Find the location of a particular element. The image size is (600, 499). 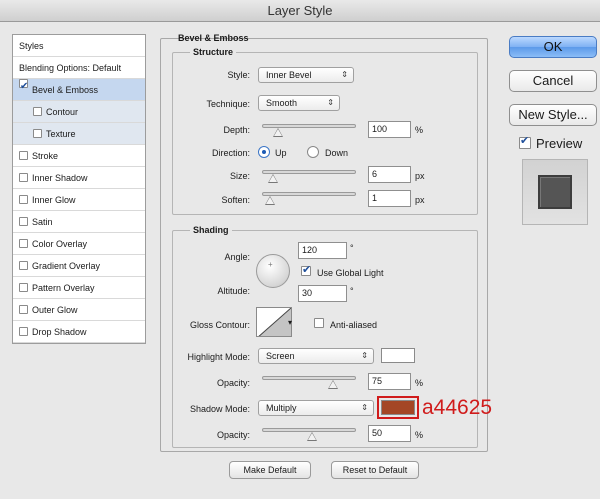

size-slider-thumb is located at coordinates (272, 178).